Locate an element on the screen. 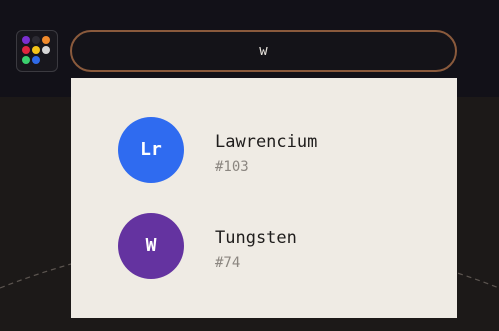  app-launcher-button is located at coordinates (37, 51).